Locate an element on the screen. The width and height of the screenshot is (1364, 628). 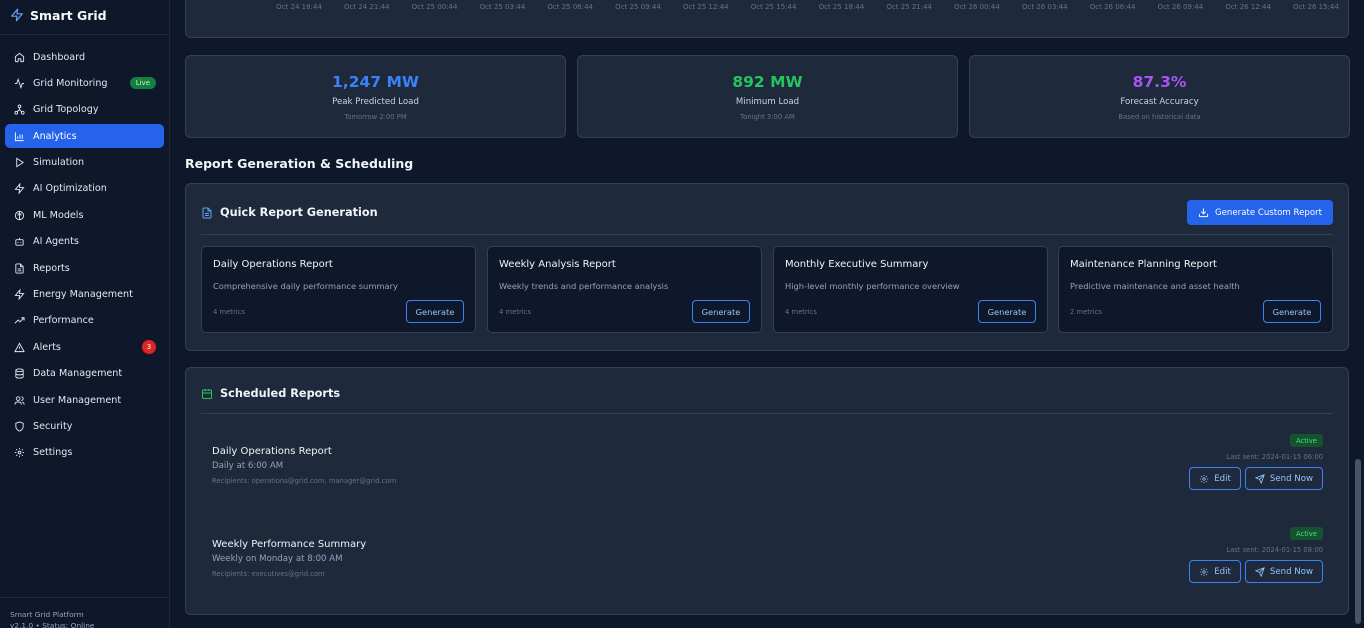
sidebar-item-energy-management: Energy Management is located at coordinates (84, 295).